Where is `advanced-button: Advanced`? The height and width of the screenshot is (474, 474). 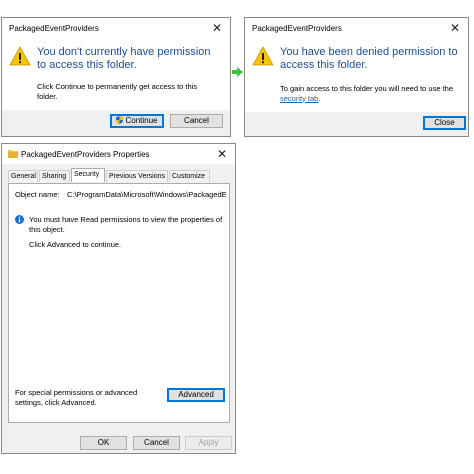
advanced-button: Advanced is located at coordinates (196, 395).